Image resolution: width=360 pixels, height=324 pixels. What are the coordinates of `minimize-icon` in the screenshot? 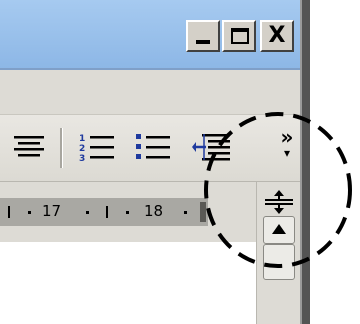 It's located at (203, 42).